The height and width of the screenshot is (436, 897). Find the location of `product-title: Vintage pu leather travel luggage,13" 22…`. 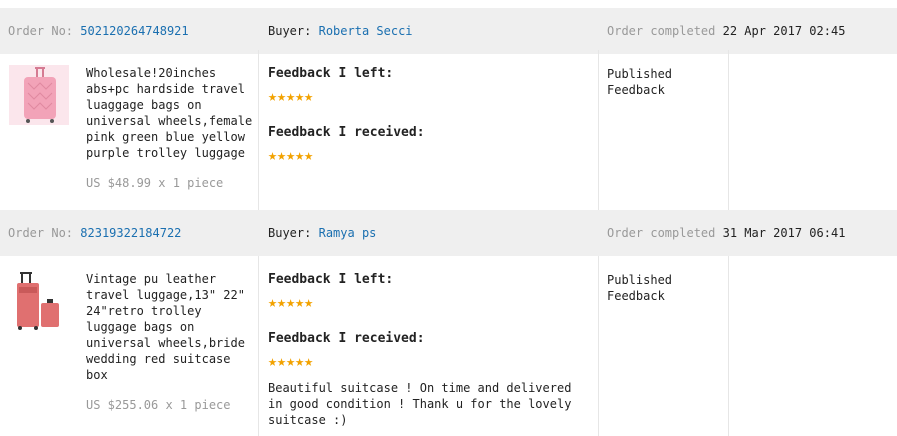

product-title: Vintage pu leather travel luggage,13" 22… is located at coordinates (171, 327).